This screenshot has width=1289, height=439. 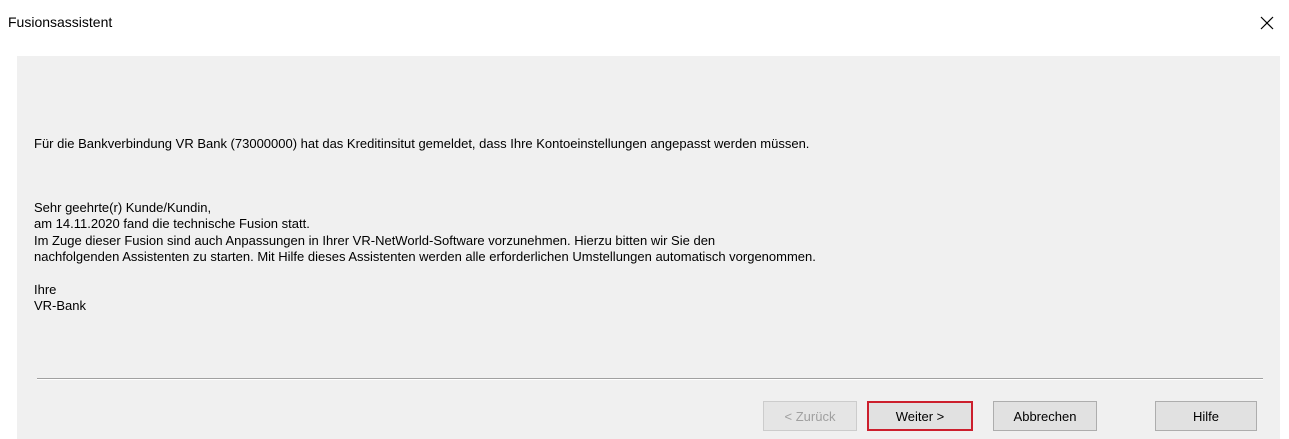 I want to click on close-button, so click(x=1267, y=23).